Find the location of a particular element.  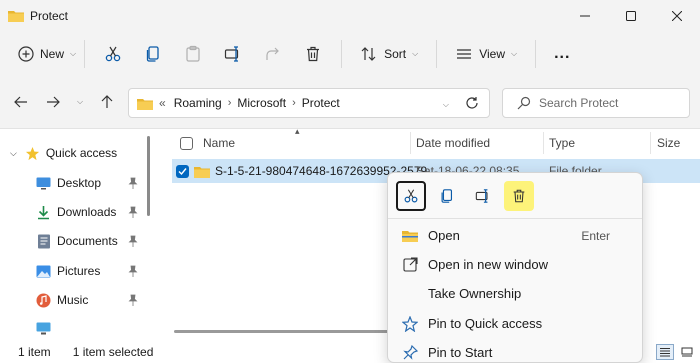

search-input is located at coordinates (609, 103).